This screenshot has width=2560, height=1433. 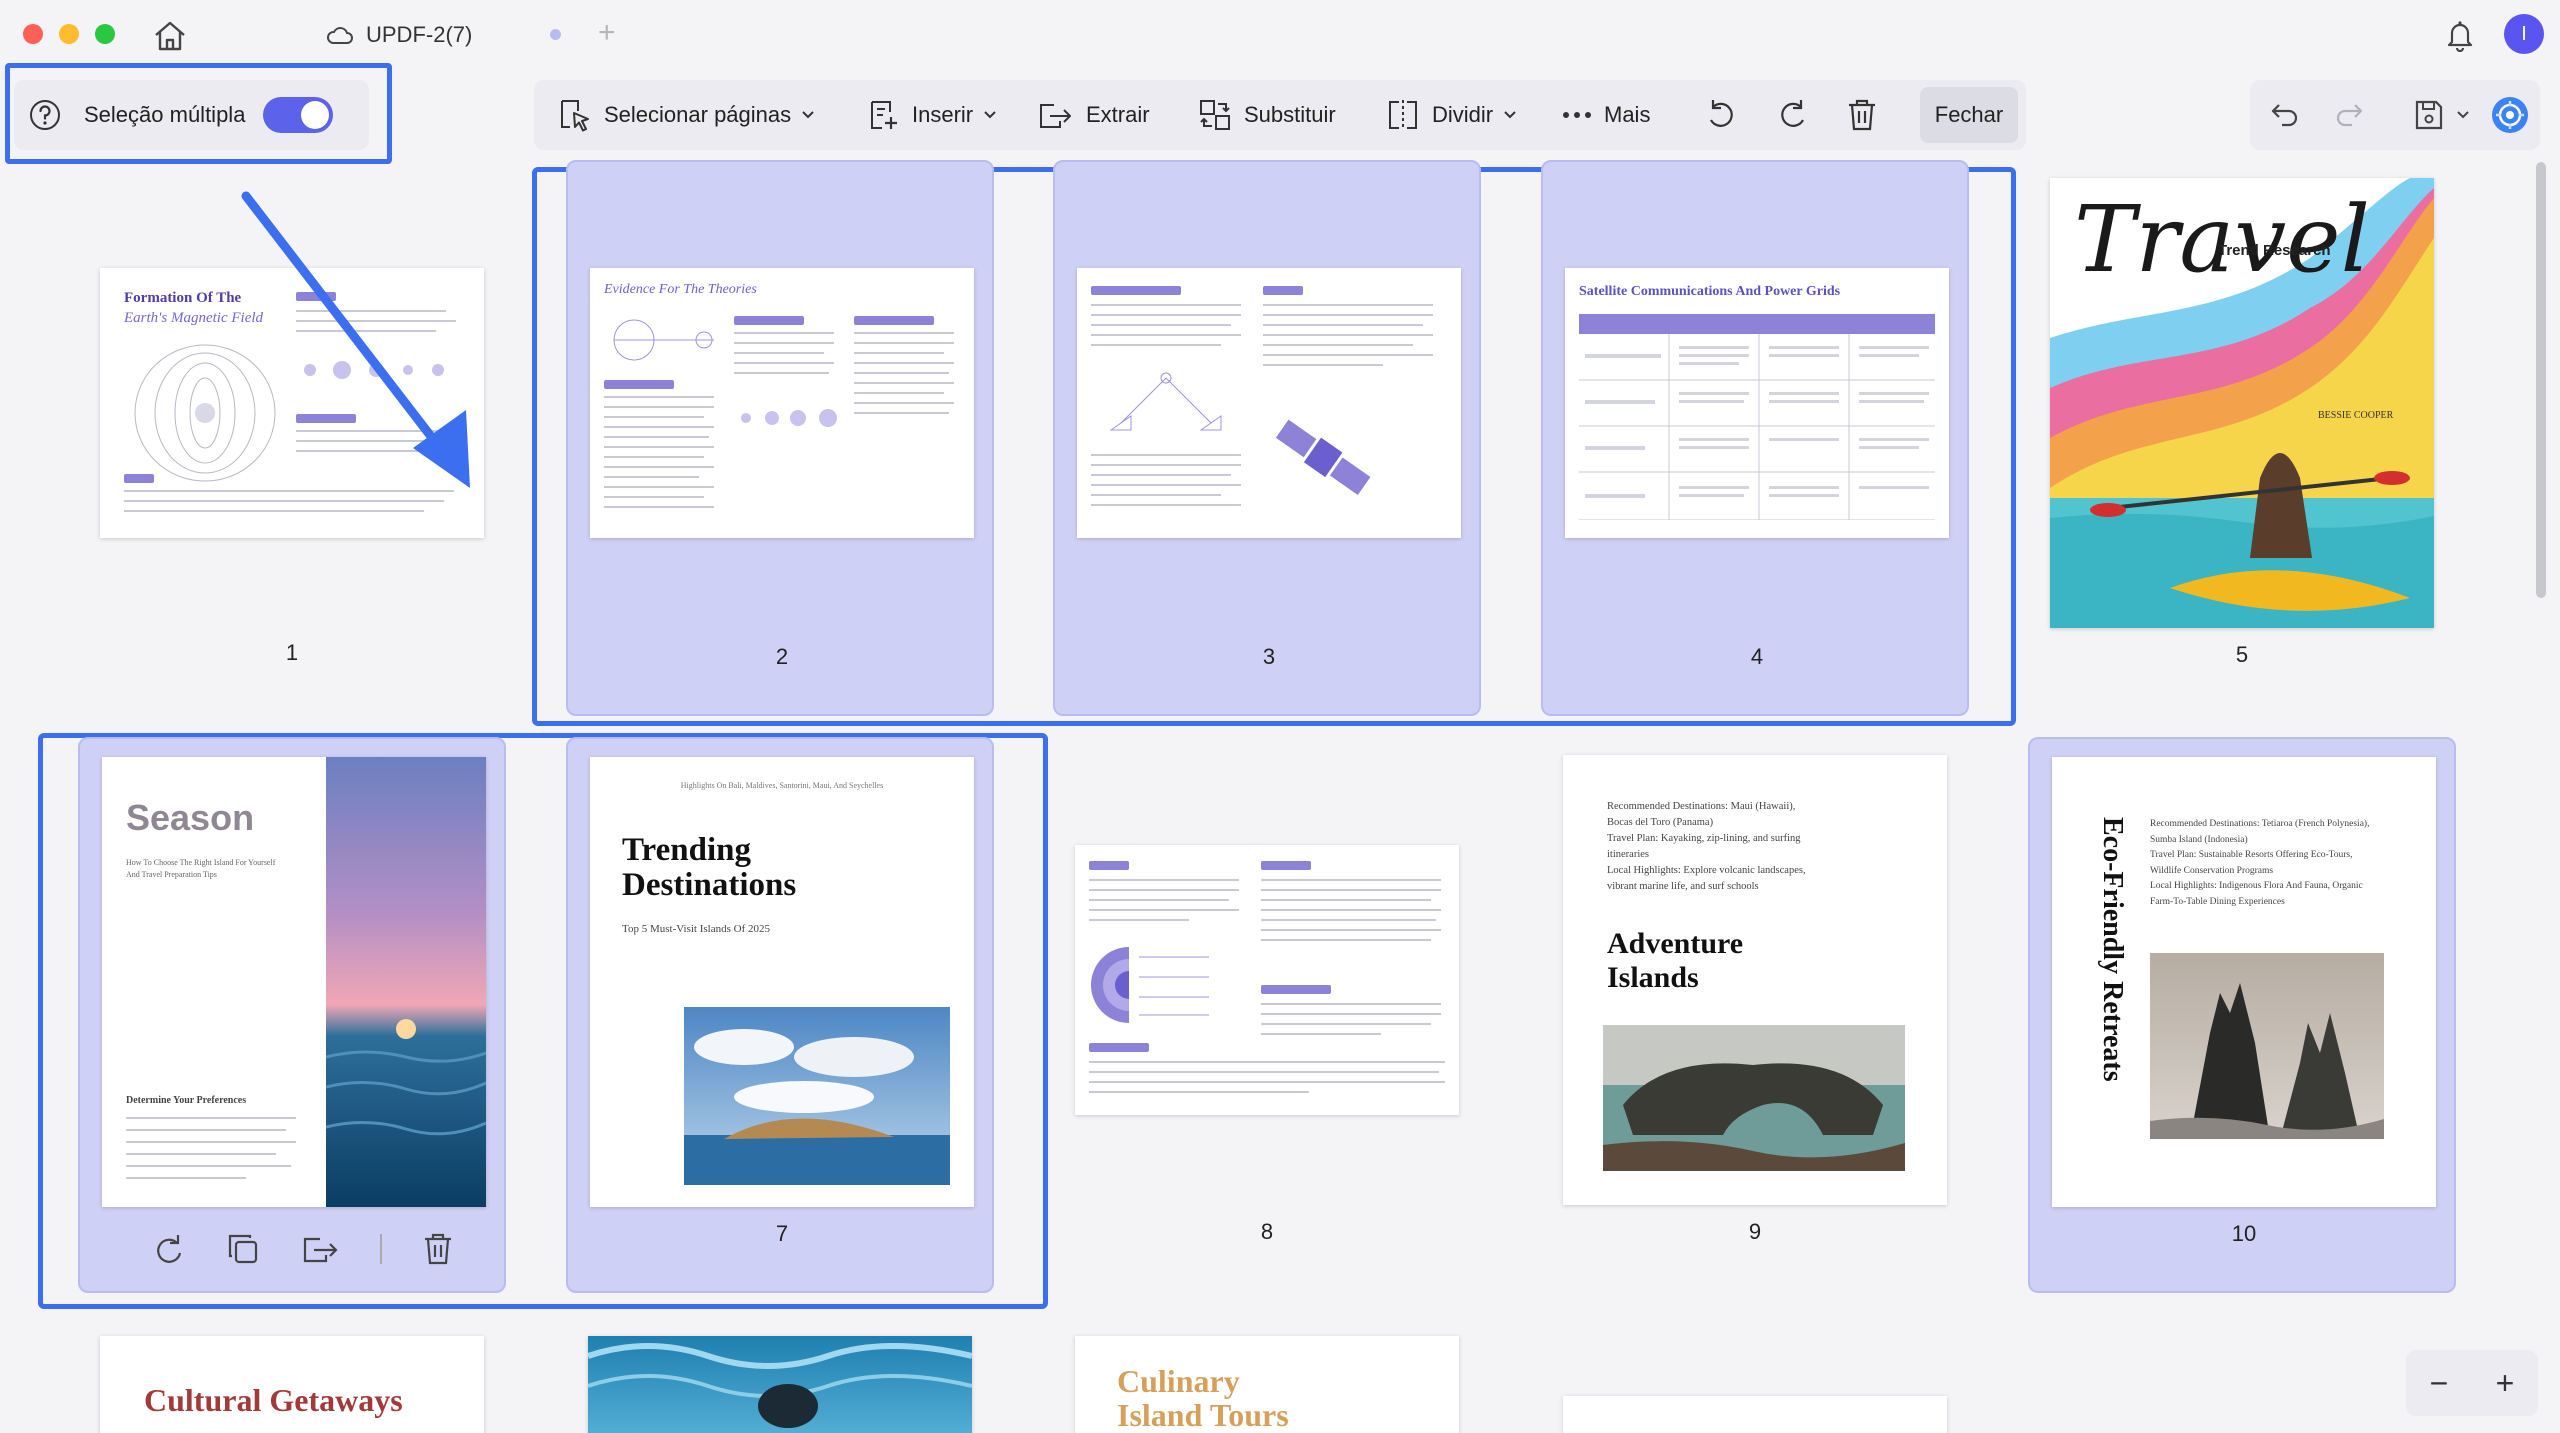 What do you see at coordinates (298, 115) in the screenshot?
I see `multi-select-toggle` at bounding box center [298, 115].